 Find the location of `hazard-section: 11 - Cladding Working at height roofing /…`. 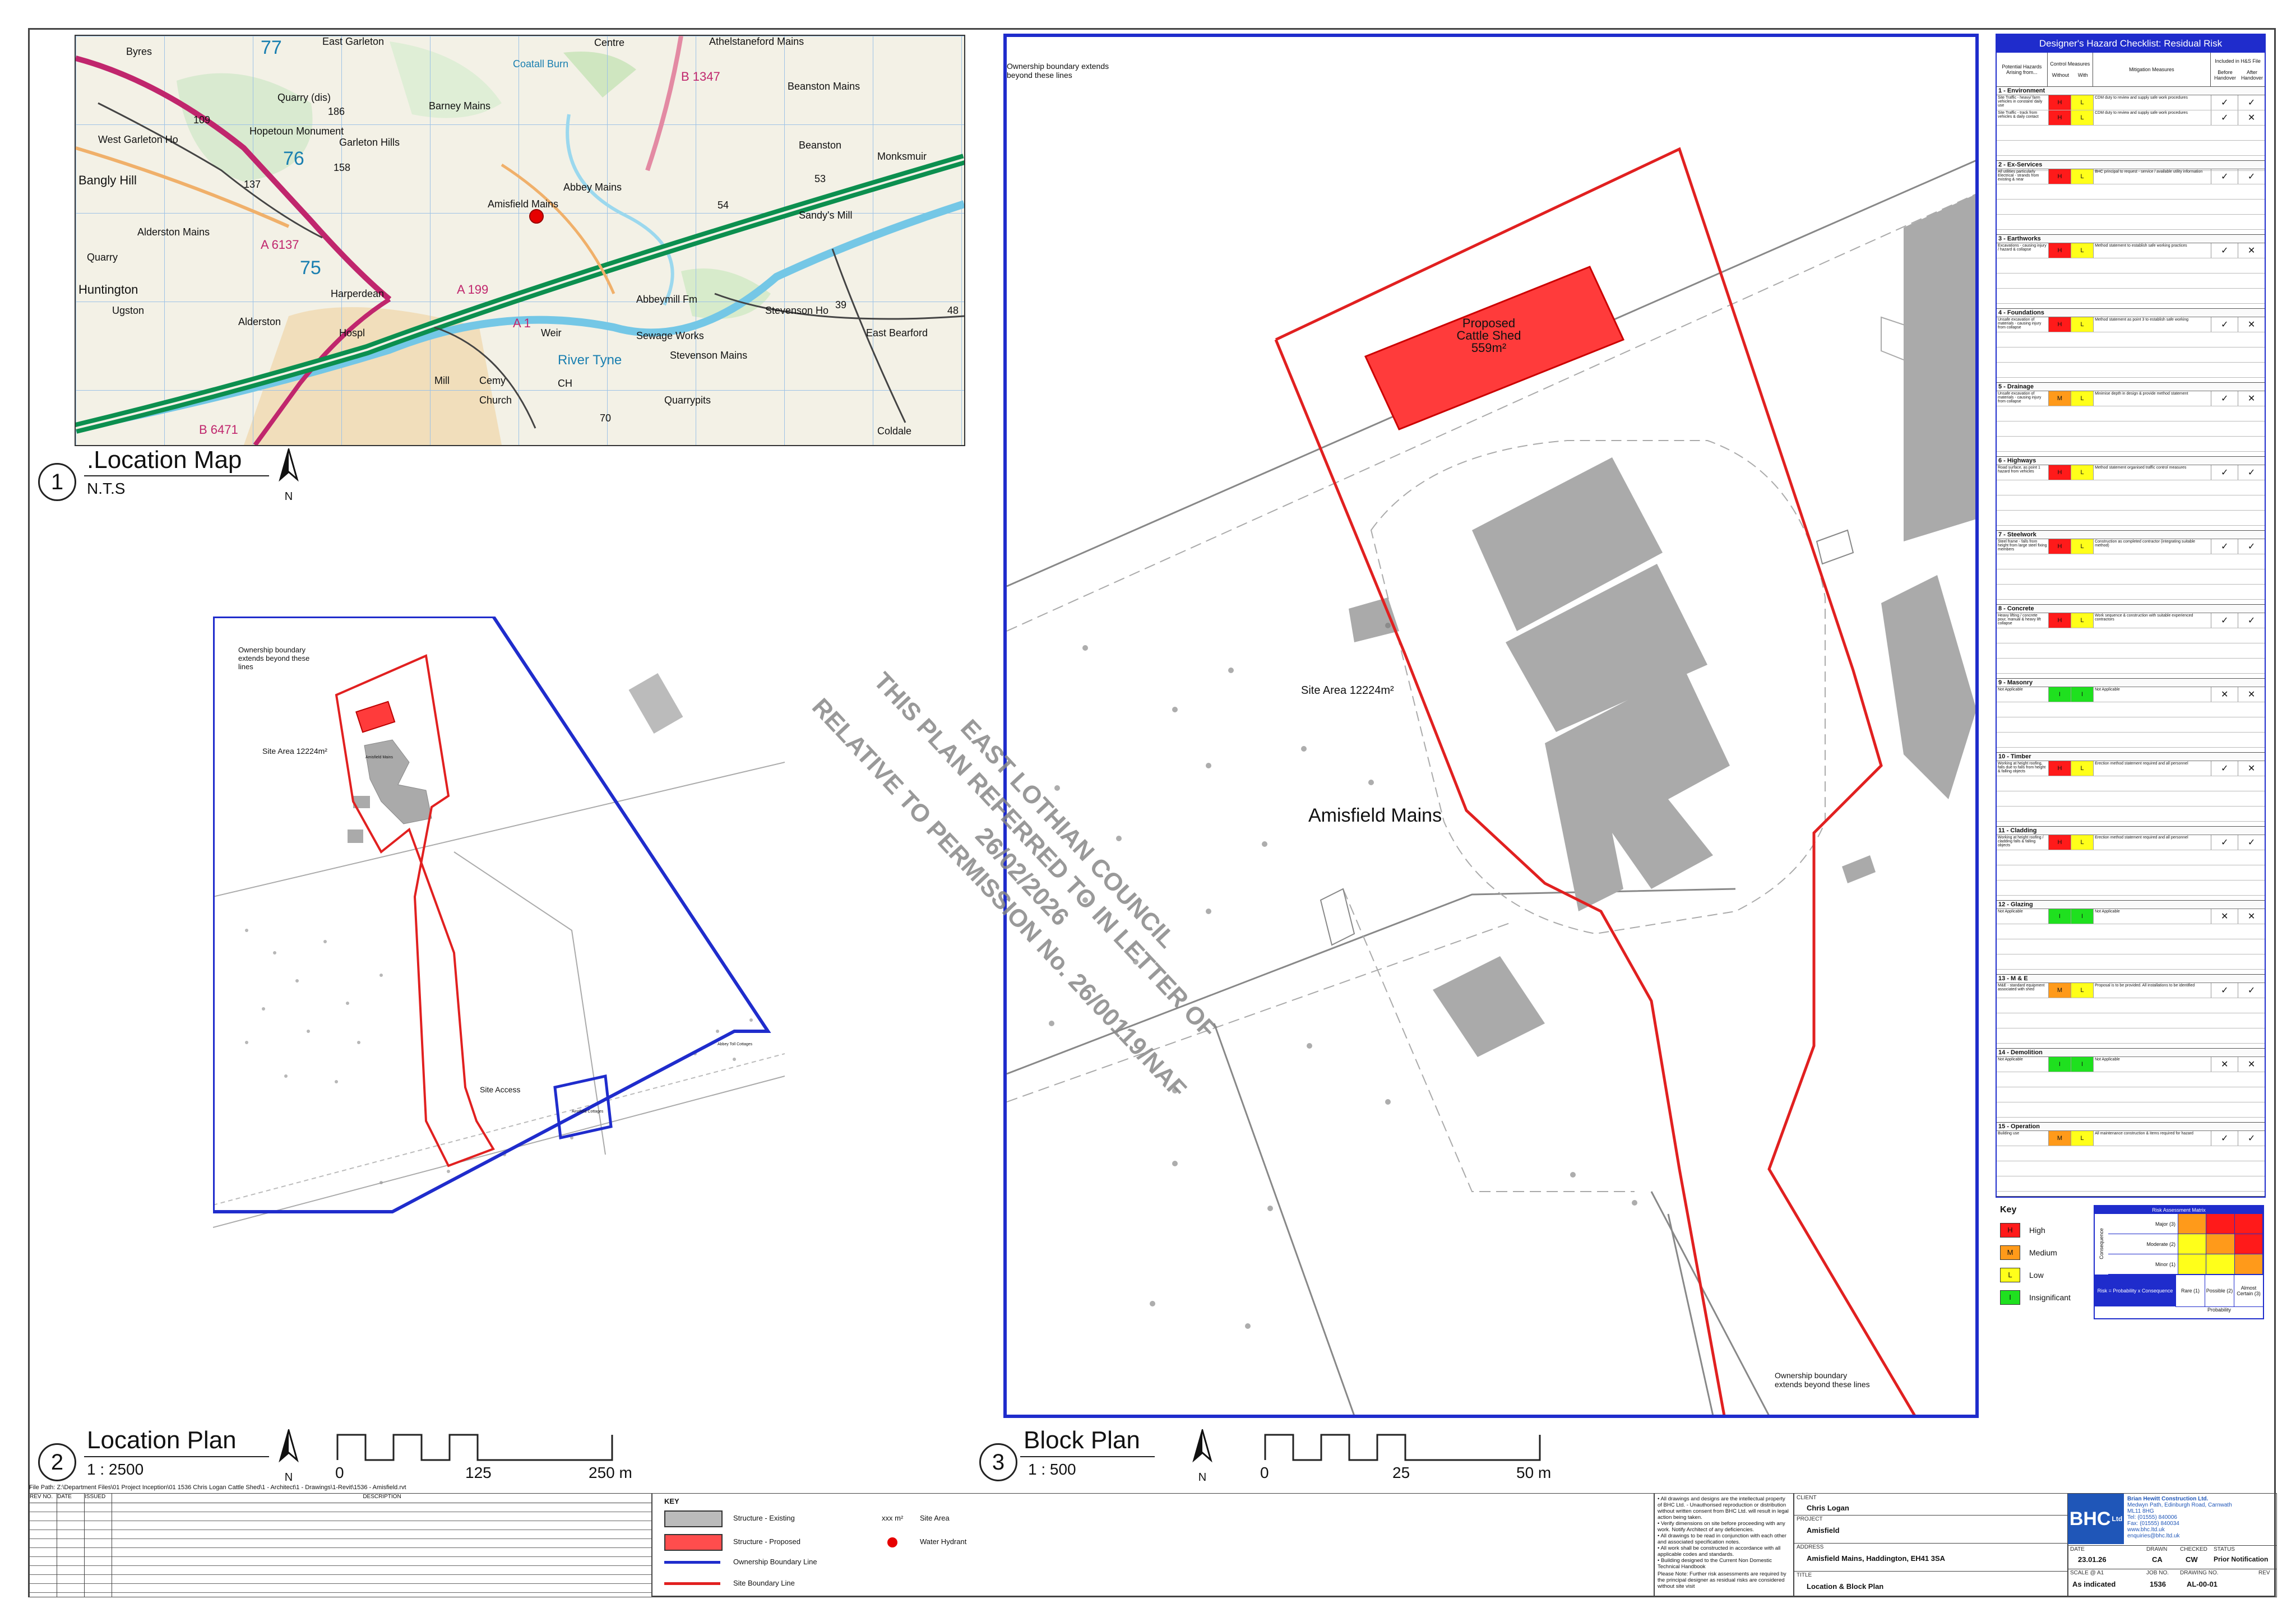

hazard-section: 11 - Cladding Working at height roofing /… is located at coordinates (2131, 864).